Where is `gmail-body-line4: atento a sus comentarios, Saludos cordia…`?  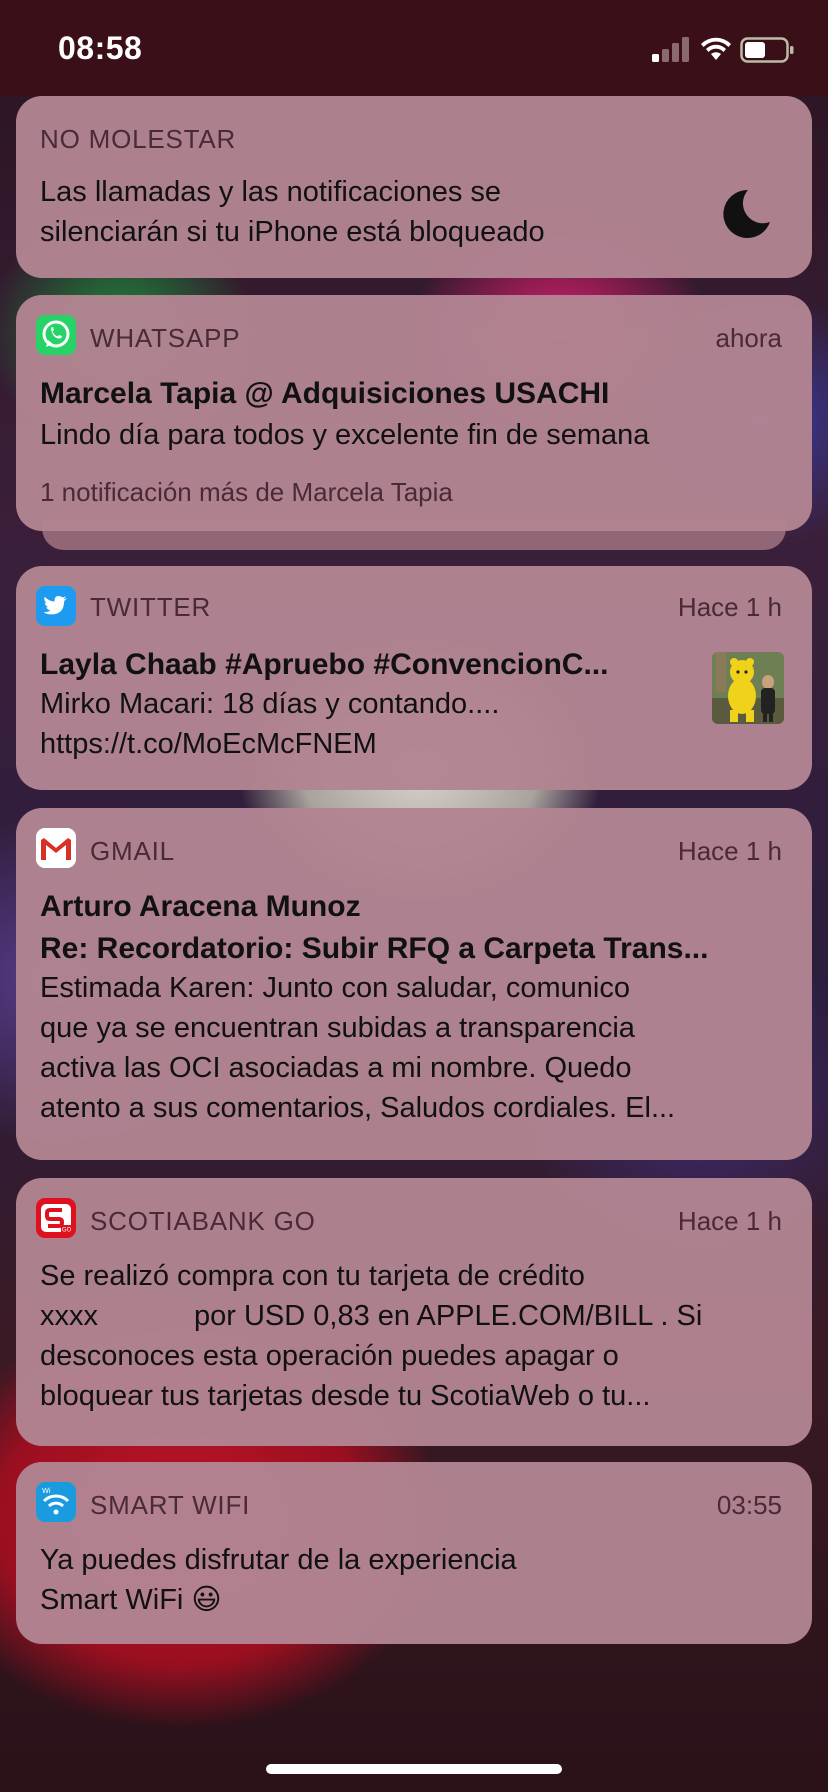
gmail-body-line4: atento a sus comentarios, Saludos cordia… is located at coordinates (358, 1108).